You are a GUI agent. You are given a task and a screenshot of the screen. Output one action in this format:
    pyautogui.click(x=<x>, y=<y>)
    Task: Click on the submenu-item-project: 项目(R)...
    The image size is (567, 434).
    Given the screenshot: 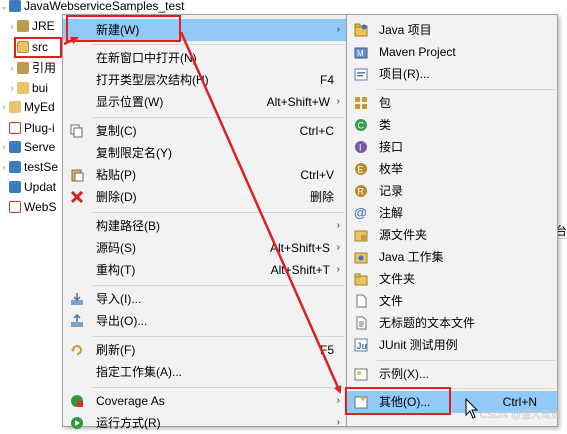 What is the action you would take?
    pyautogui.click(x=452, y=74)
    